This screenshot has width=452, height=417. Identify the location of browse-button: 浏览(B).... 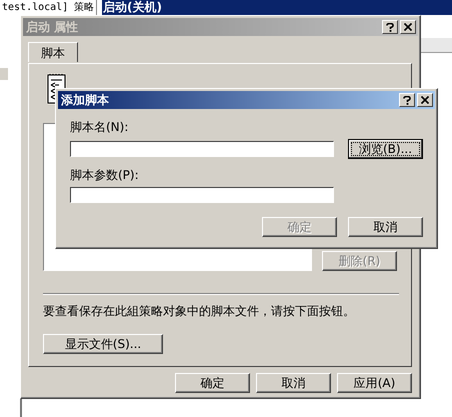
(385, 149).